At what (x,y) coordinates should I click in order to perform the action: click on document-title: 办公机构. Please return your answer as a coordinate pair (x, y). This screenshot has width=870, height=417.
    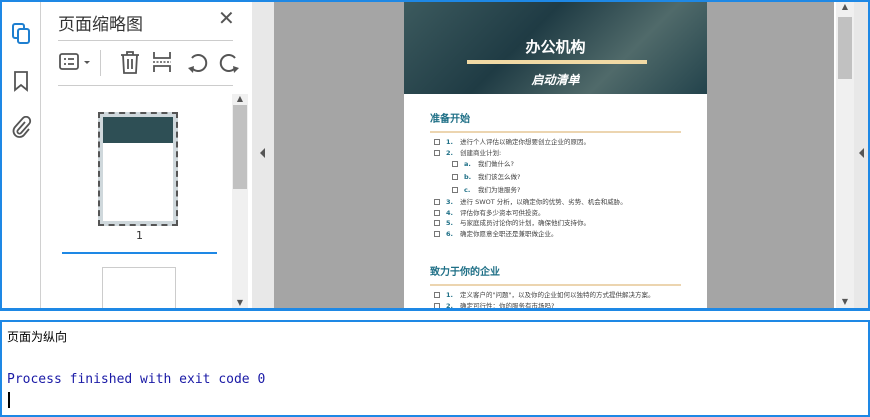
    Looking at the image, I should click on (555, 47).